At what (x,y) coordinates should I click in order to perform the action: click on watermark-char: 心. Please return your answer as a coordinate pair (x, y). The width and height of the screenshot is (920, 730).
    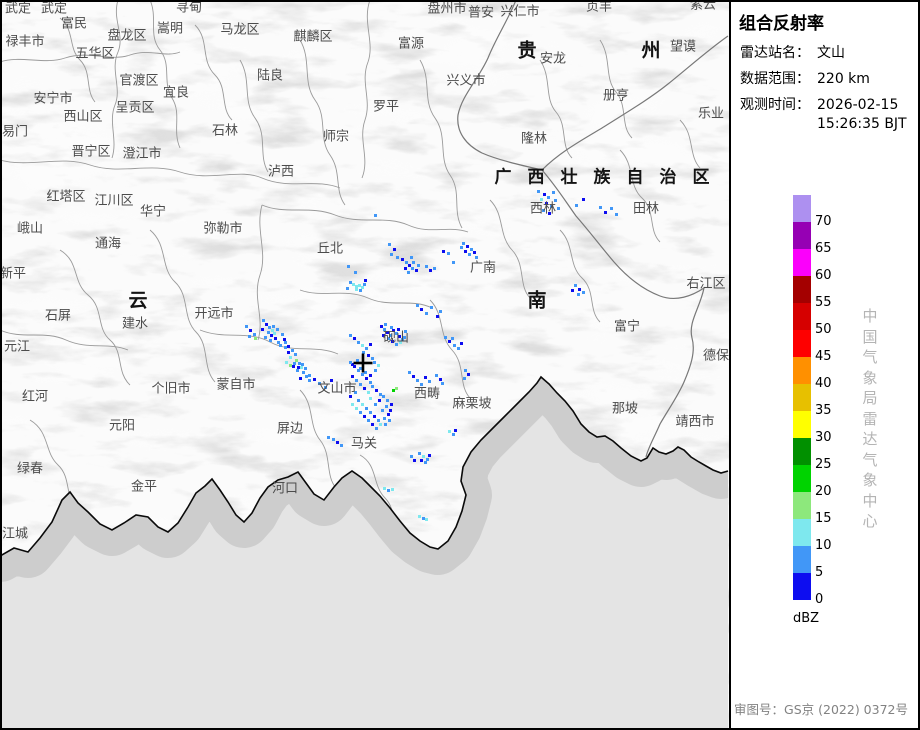
    Looking at the image, I should click on (870, 521).